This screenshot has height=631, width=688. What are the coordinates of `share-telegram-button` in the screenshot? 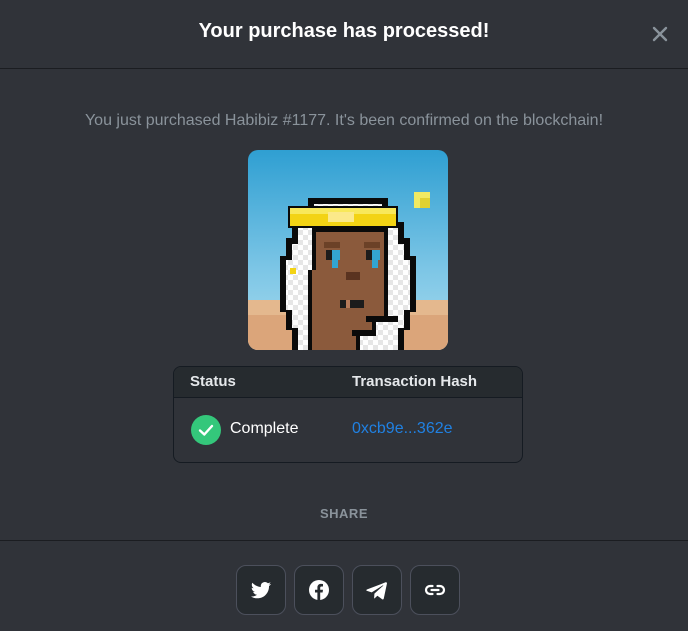 It's located at (377, 590).